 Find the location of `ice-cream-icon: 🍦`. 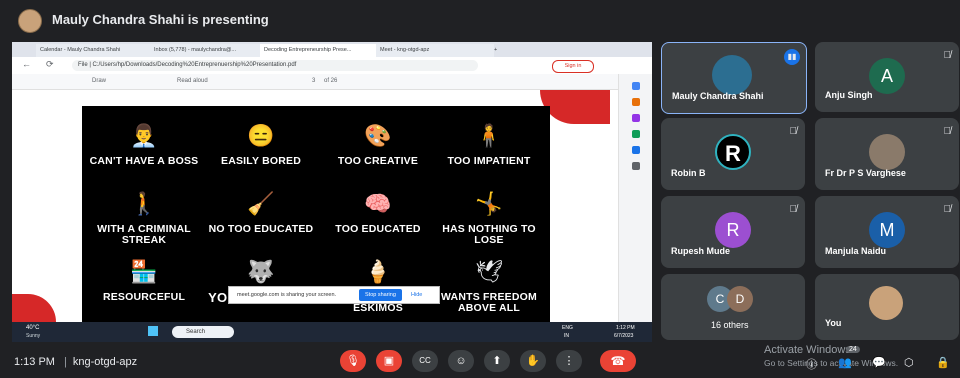

ice-cream-icon: 🍦 is located at coordinates (378, 271).